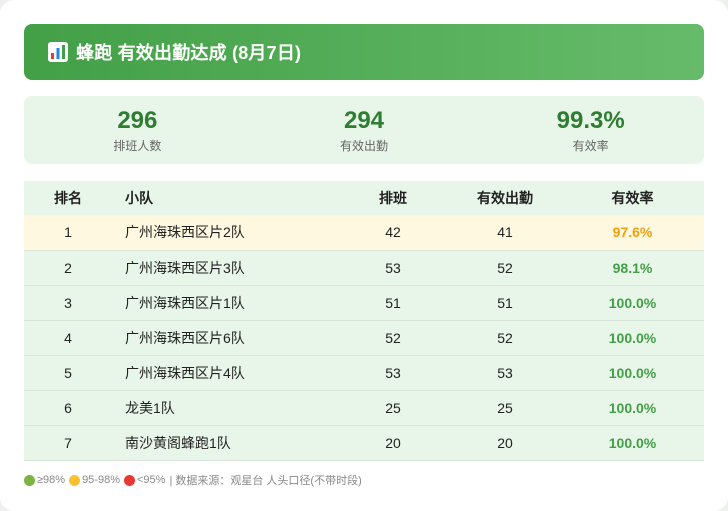  Describe the element at coordinates (364, 337) in the screenshot. I see `table-row: 4 广州海珠西区片6队 52 52 100.0%` at that location.